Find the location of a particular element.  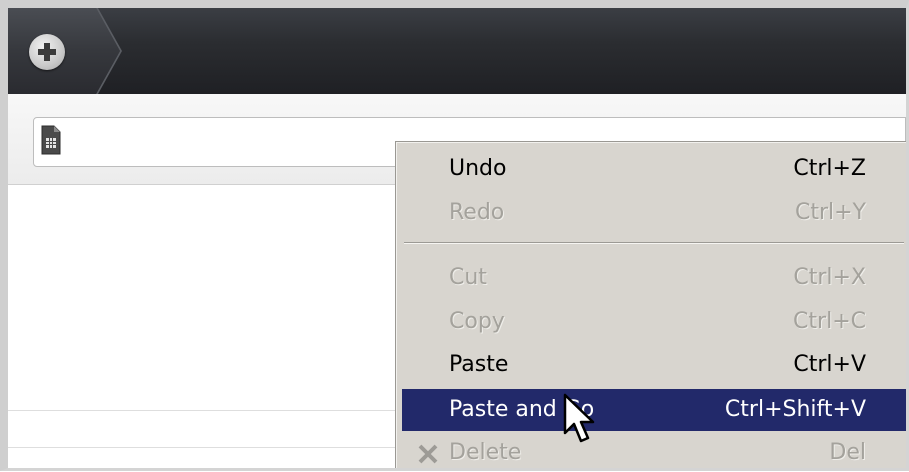

menu-item-shortcut: Ctrl+Shift+V is located at coordinates (795, 409).